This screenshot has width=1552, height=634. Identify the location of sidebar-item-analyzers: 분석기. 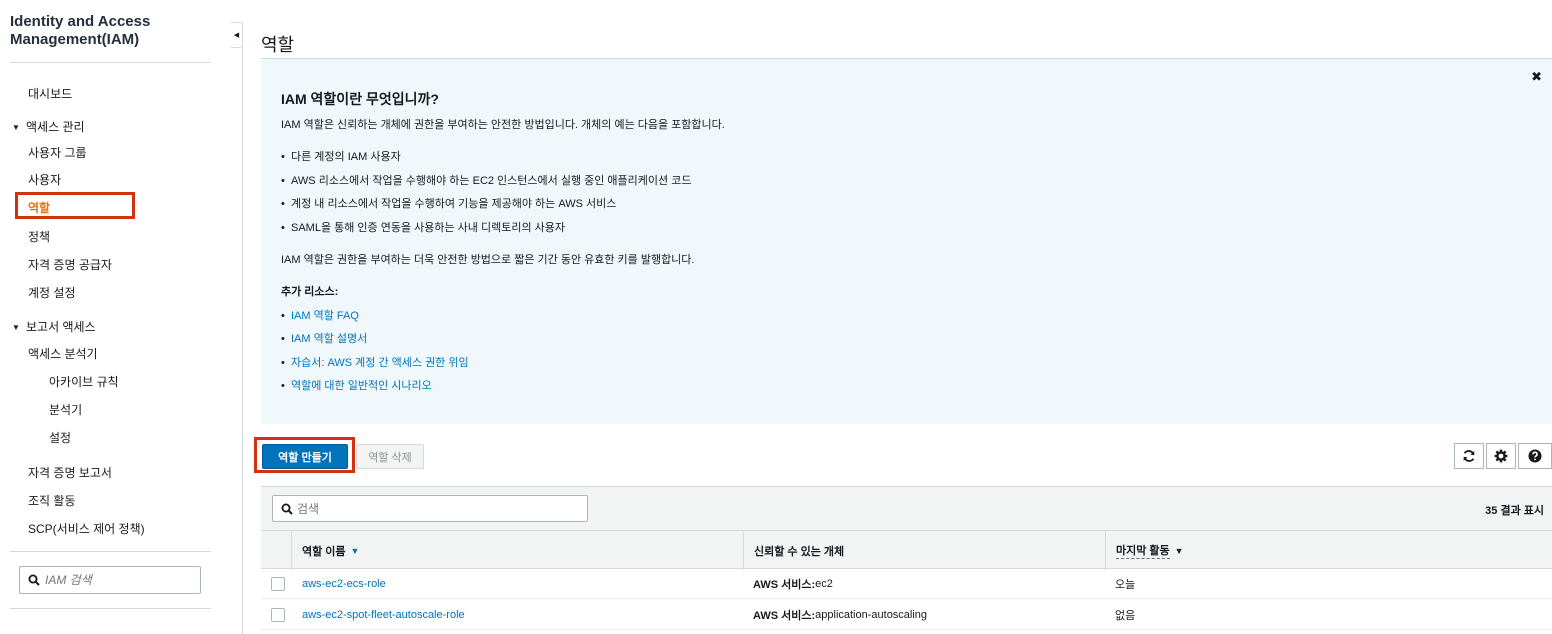
(65, 409).